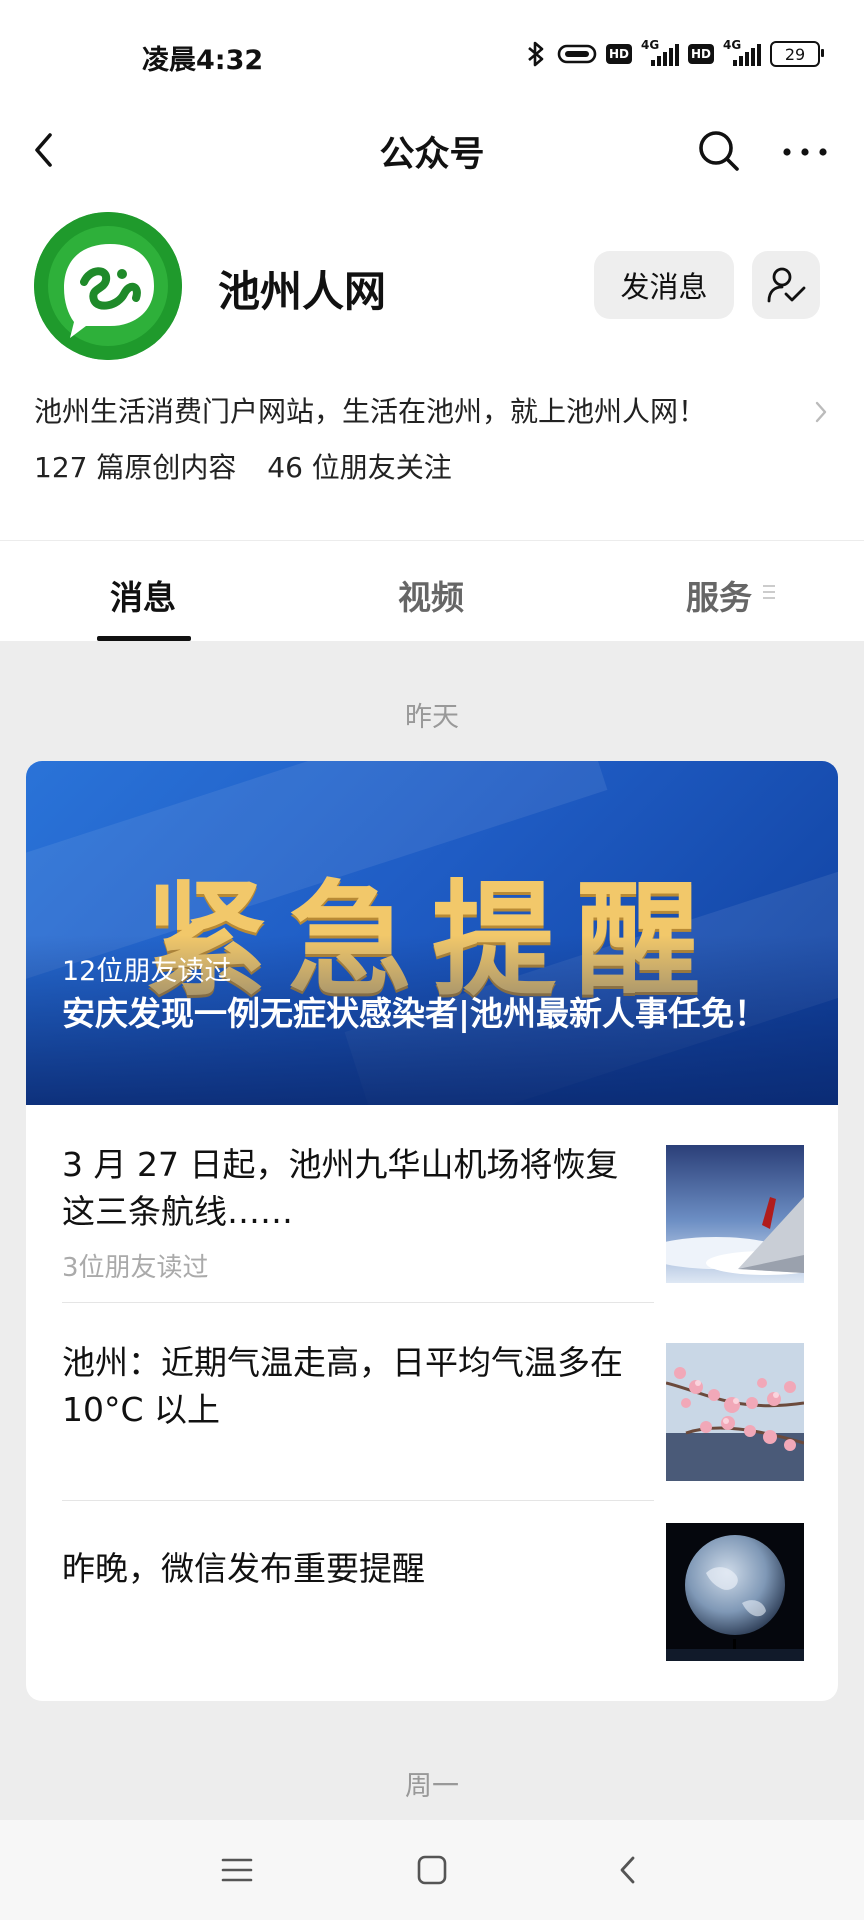 The image size is (864, 1920). I want to click on more-icon, so click(805, 152).